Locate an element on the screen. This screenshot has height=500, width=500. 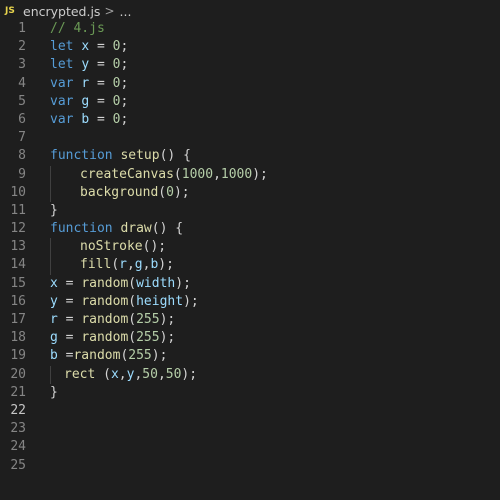
code-text: var r = 0; is located at coordinates (89, 84).